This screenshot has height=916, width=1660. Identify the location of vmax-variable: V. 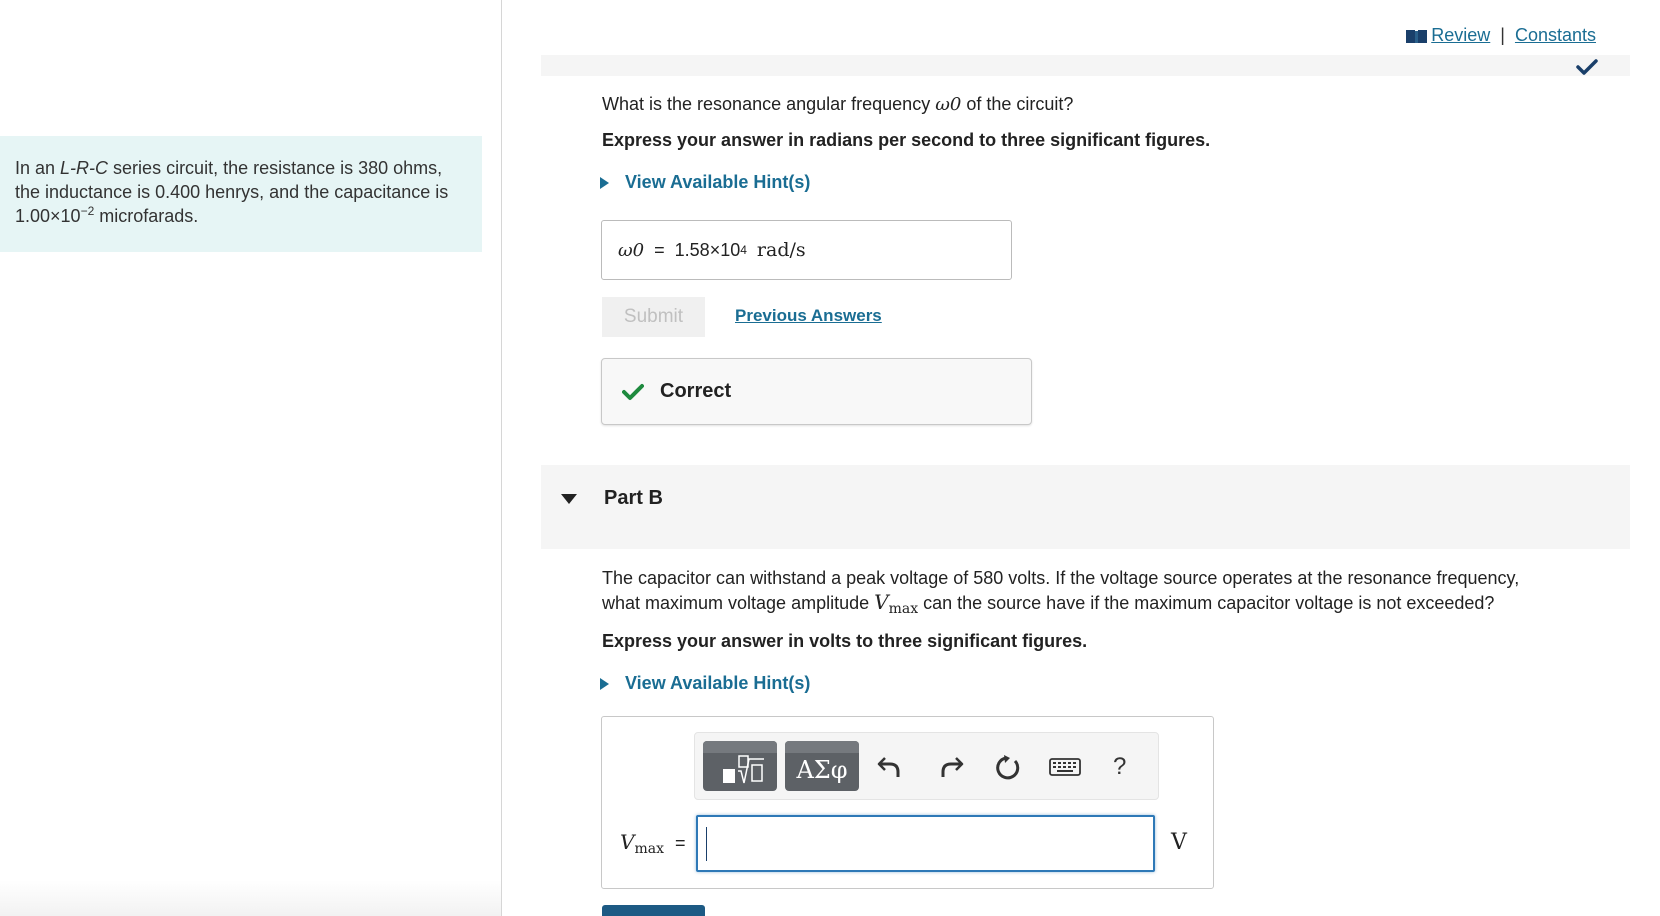
(881, 602).